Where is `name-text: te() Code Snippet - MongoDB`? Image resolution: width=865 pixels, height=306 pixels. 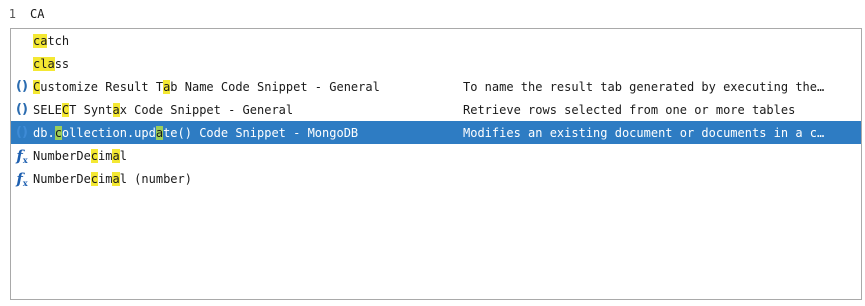 name-text: te() Code Snippet - MongoDB is located at coordinates (261, 132).